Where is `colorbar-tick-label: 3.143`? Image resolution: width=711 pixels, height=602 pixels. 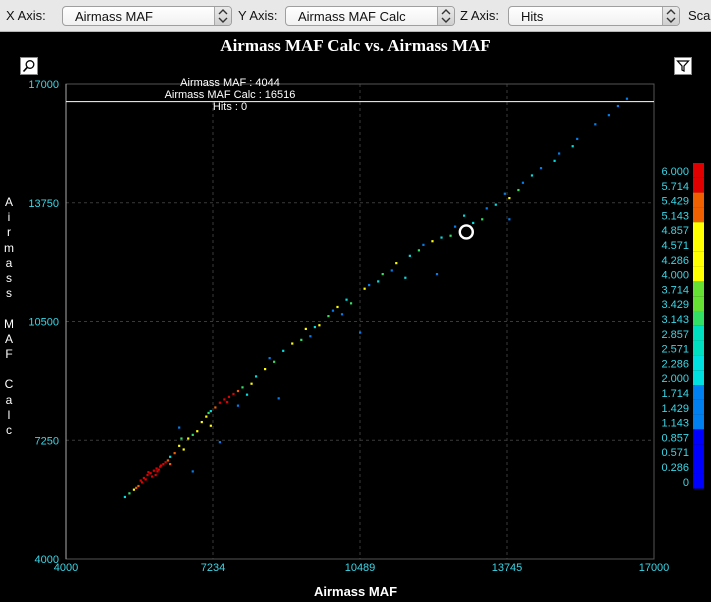
colorbar-tick-label: 3.143 is located at coordinates (675, 320).